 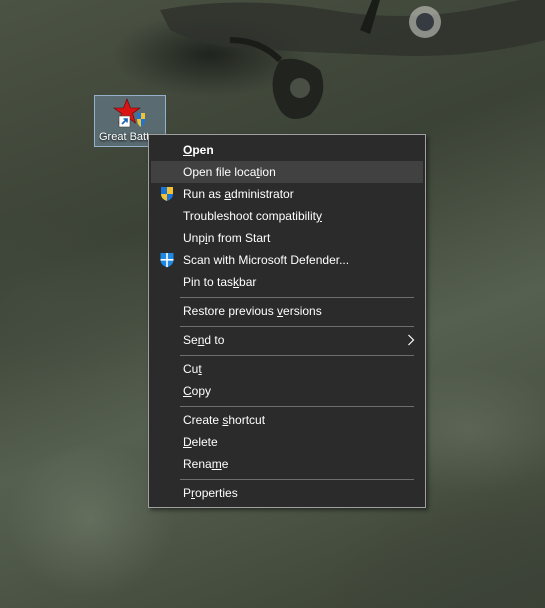 What do you see at coordinates (287, 493) in the screenshot?
I see `menu-item-properties: Properties` at bounding box center [287, 493].